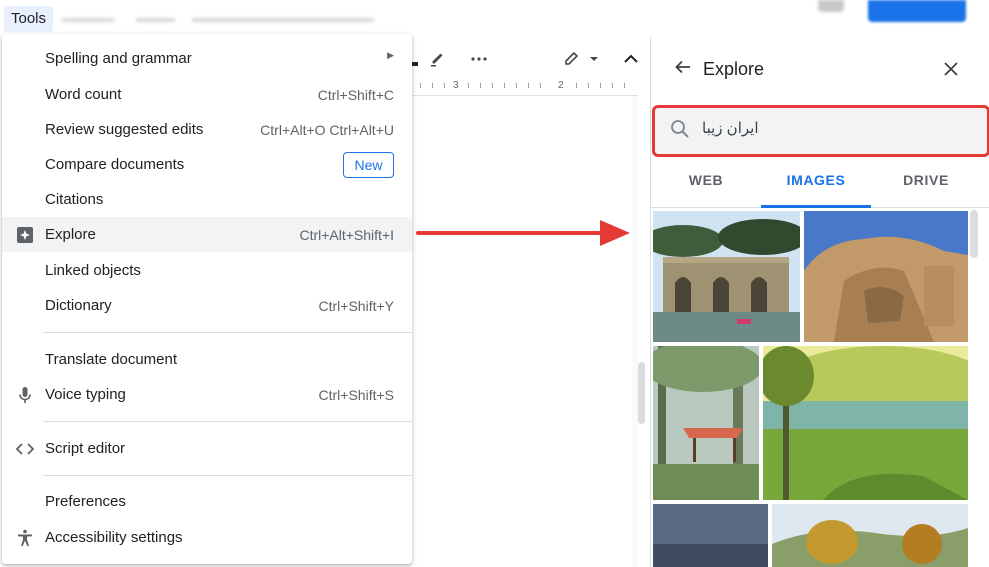 The image size is (989, 567). I want to click on explore-search-box: ایران زیبا, so click(820, 131).